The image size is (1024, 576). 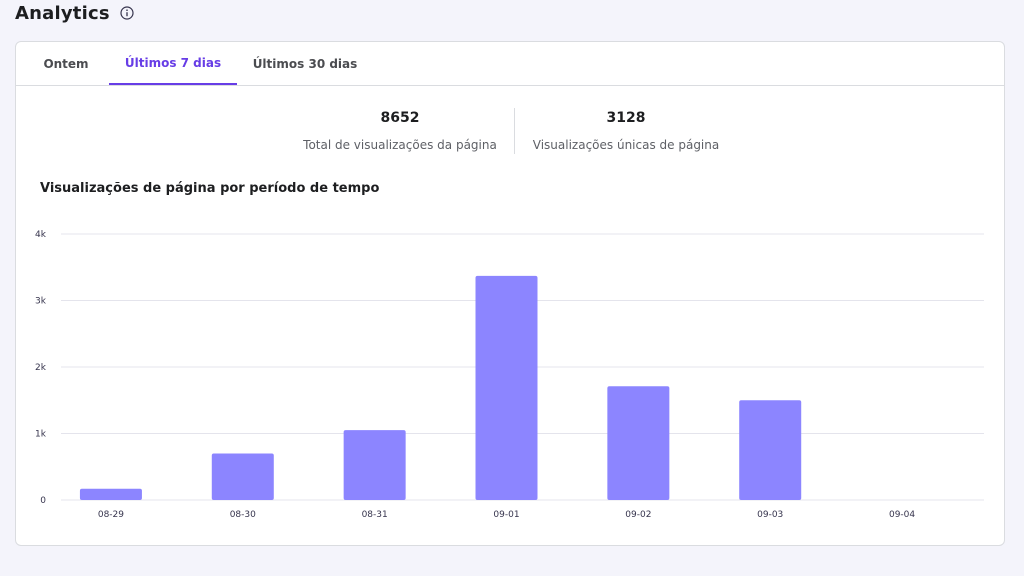 What do you see at coordinates (127, 13) in the screenshot?
I see `info-circle-icon` at bounding box center [127, 13].